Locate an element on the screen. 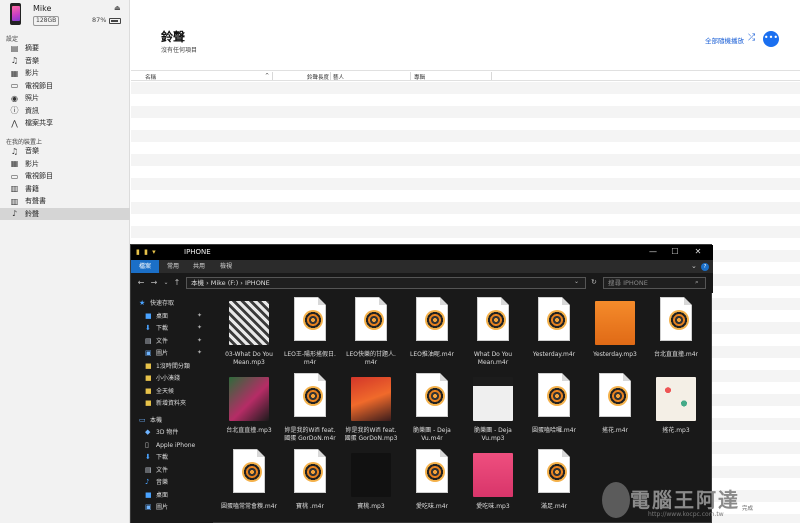 The width and height of the screenshot is (800, 523). nav-tree-item: ▯ Apple iPhone is located at coordinates (170, 445).